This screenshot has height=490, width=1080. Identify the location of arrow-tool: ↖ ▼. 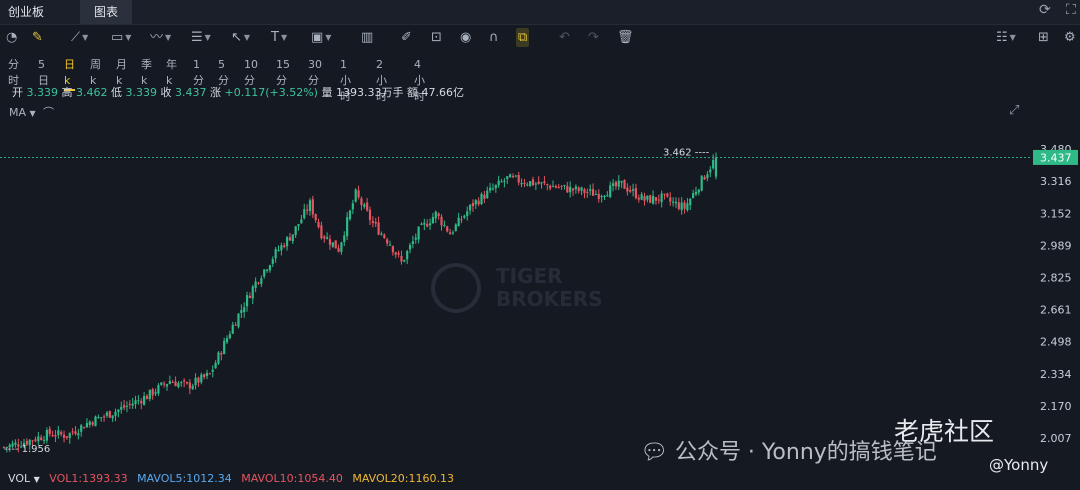
(240, 37).